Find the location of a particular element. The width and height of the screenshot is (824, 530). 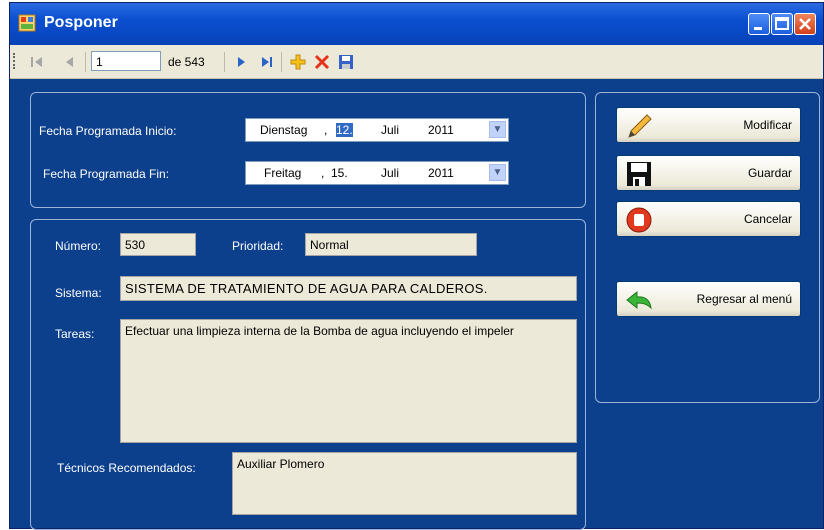

app-icon is located at coordinates (27, 23).